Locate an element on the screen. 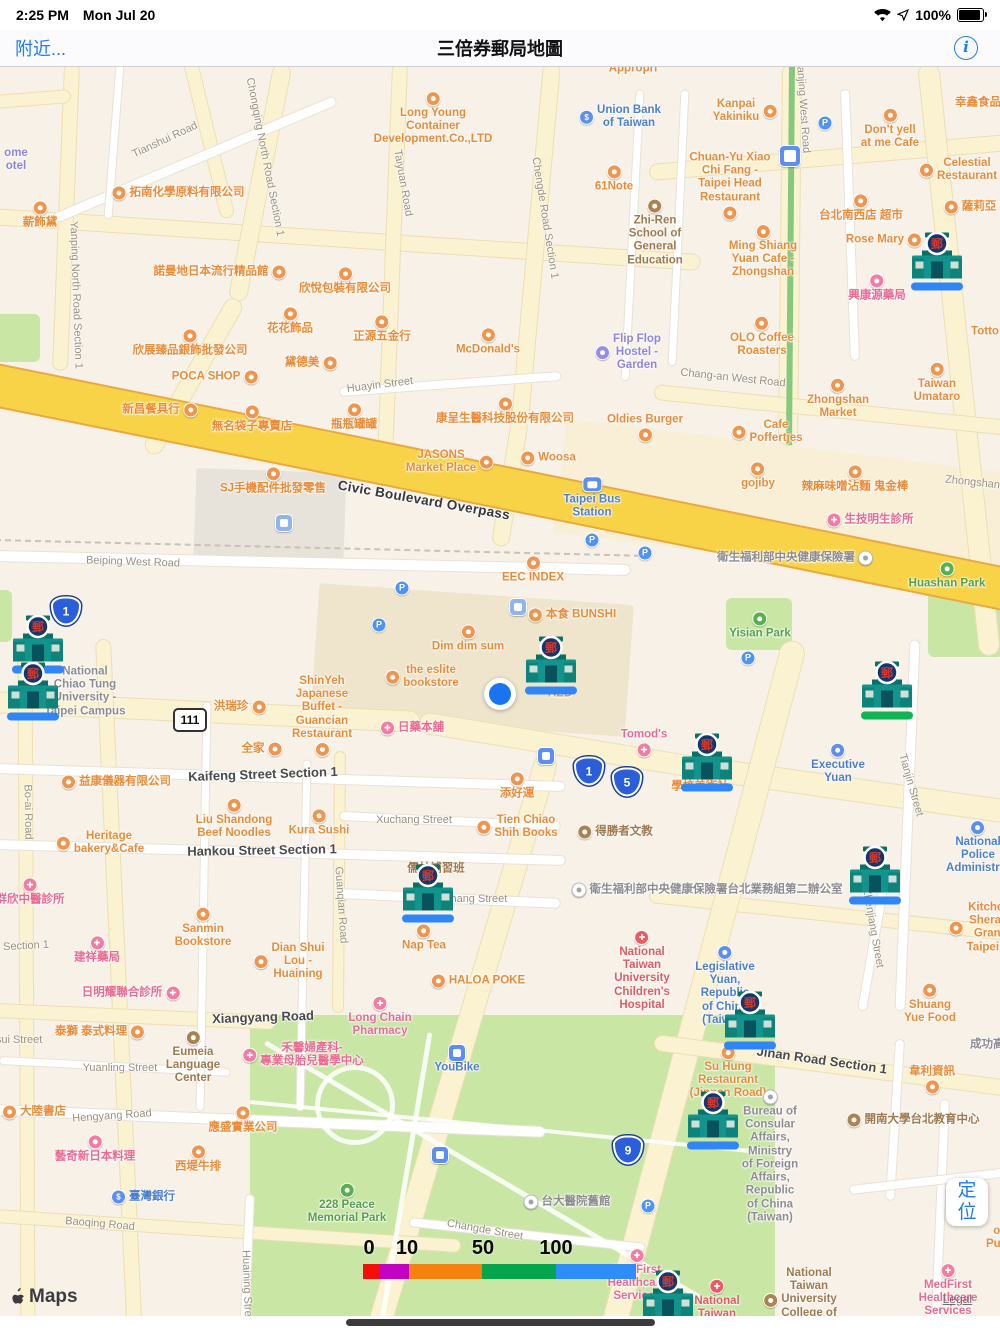  poi-label: JASONS Market Place is located at coordinates (450, 462).